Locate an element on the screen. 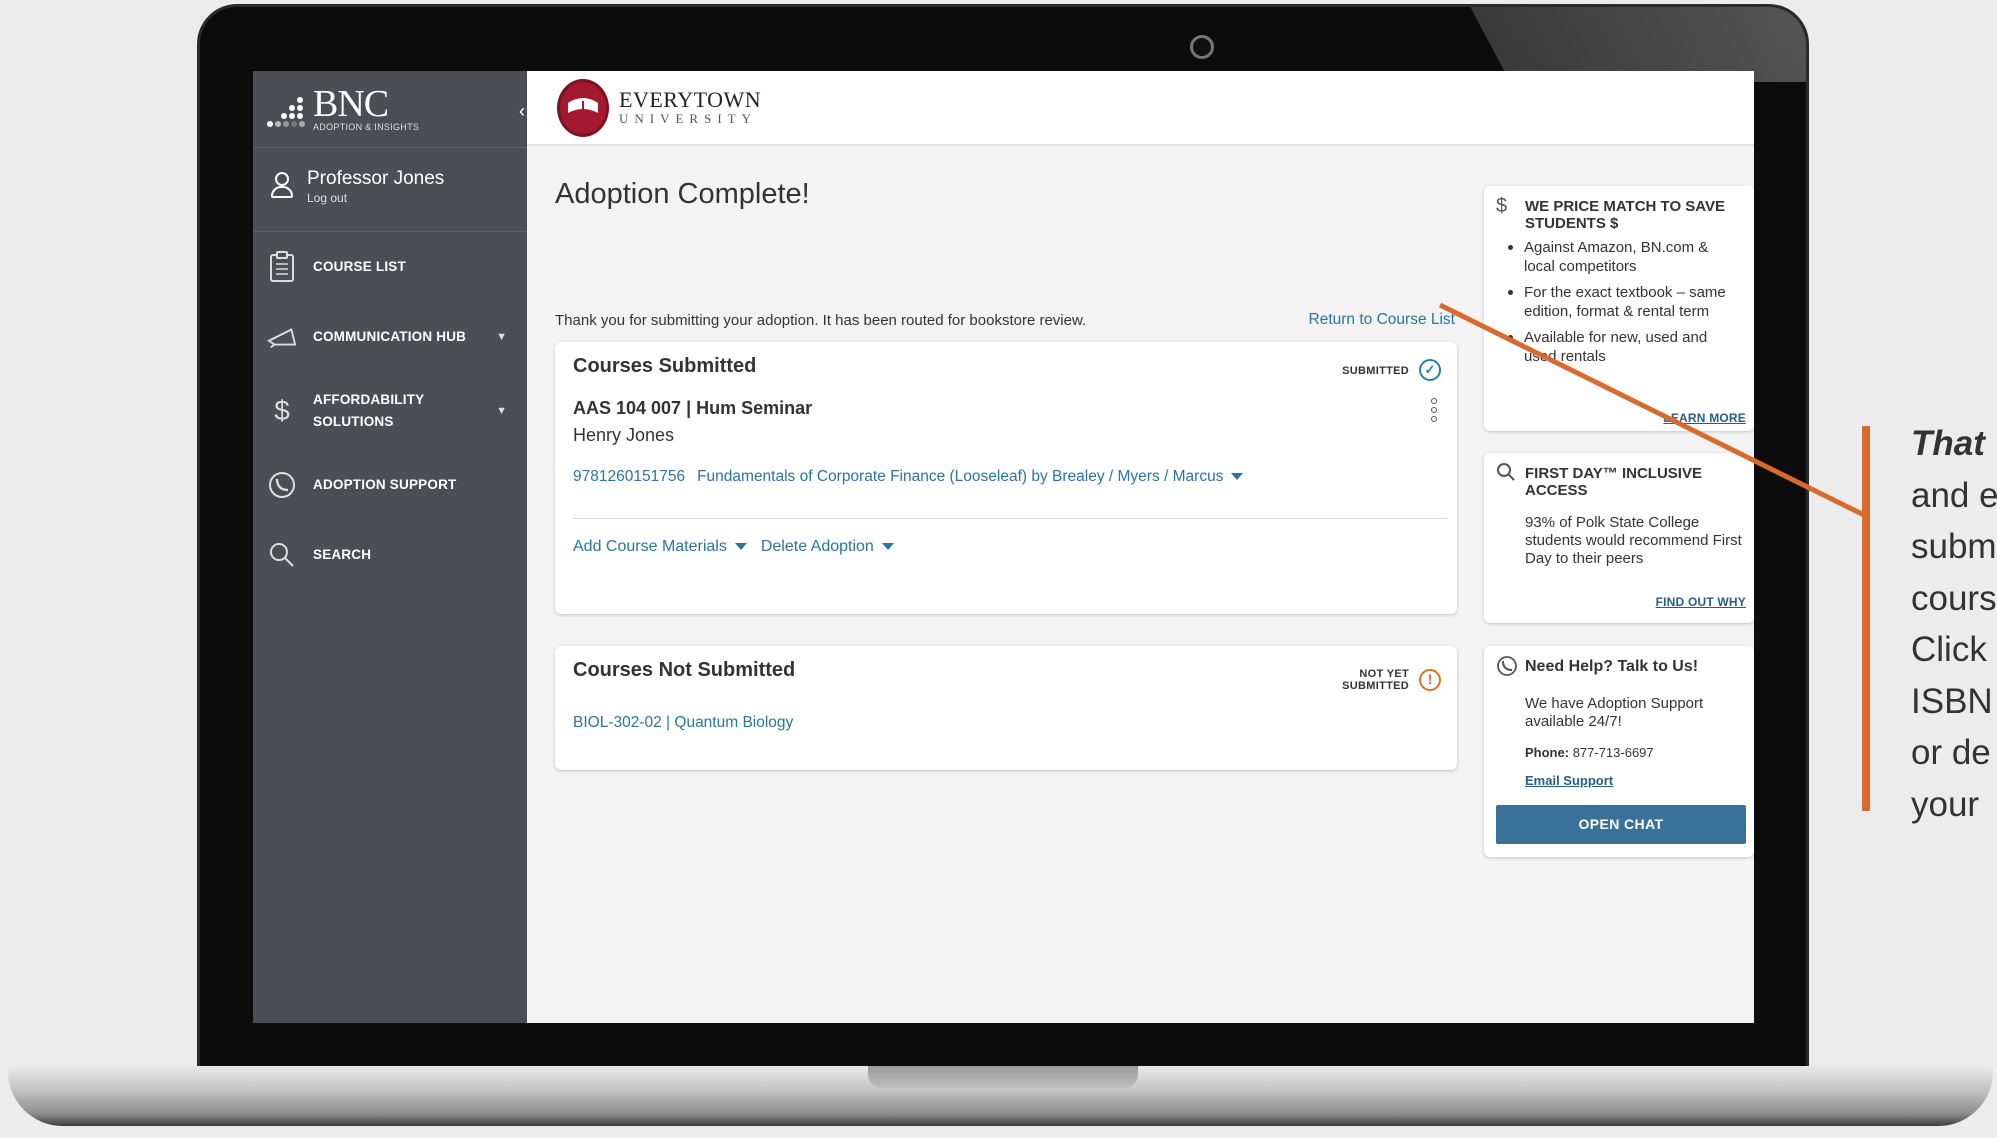  callout-line: Click is located at coordinates (1949, 649).